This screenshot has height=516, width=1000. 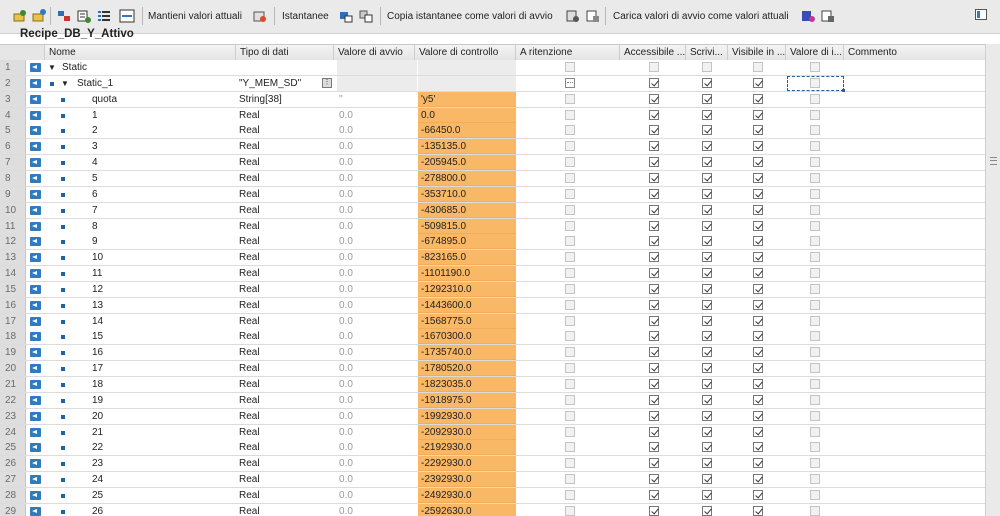 I want to click on table-row: 2 ▼ Static_1 "Y_MEM_SD" ⋮, so click(x=492, y=84).